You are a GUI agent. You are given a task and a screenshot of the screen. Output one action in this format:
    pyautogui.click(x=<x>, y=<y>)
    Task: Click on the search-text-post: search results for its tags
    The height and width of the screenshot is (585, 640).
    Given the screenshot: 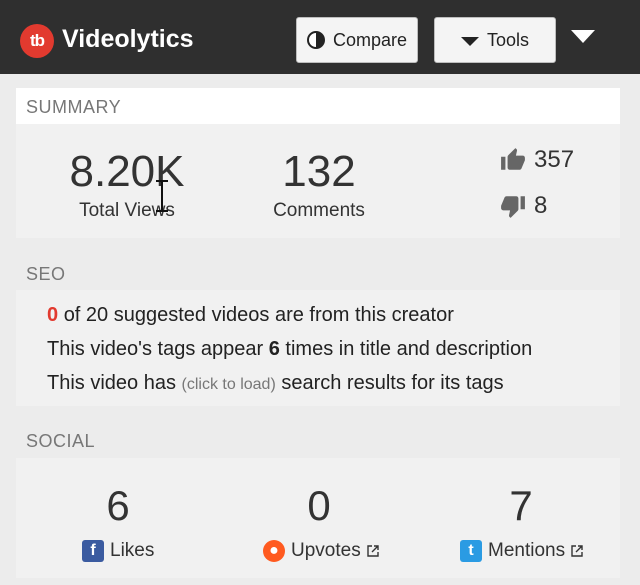 What is the action you would take?
    pyautogui.click(x=392, y=383)
    